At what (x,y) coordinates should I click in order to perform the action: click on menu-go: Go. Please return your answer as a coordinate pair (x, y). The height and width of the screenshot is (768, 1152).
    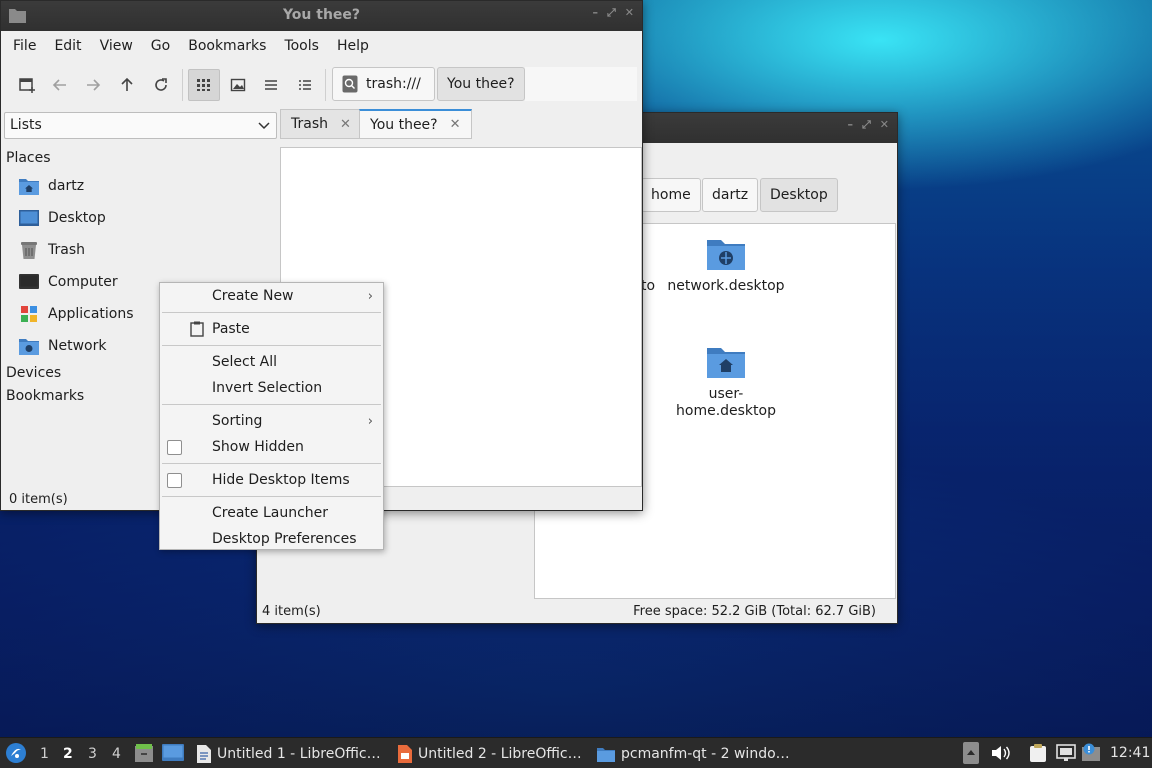
    Looking at the image, I should click on (160, 46).